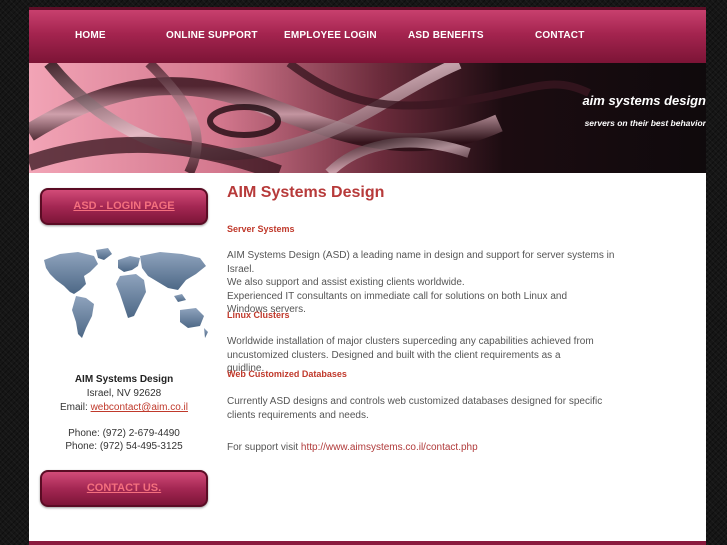 This screenshot has width=727, height=545. What do you see at coordinates (367, 543) in the screenshot?
I see `bottom-border` at bounding box center [367, 543].